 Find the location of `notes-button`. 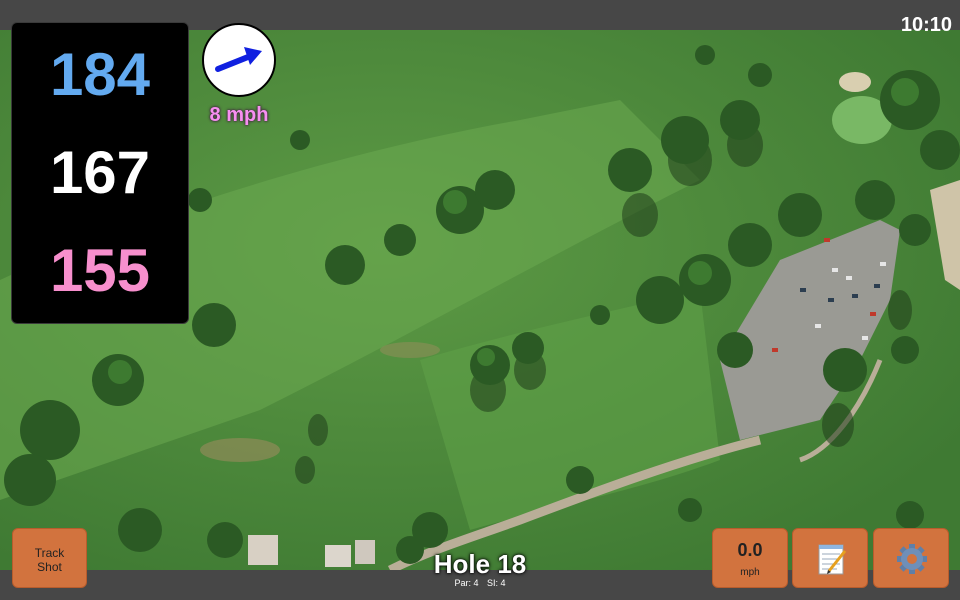

notes-button is located at coordinates (830, 558).